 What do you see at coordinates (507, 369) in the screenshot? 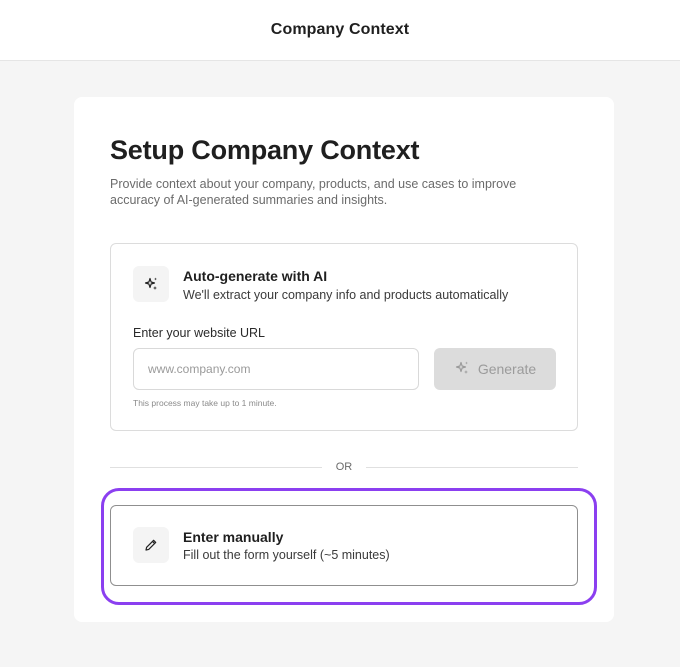
I see `generate-button-label: Generate` at bounding box center [507, 369].